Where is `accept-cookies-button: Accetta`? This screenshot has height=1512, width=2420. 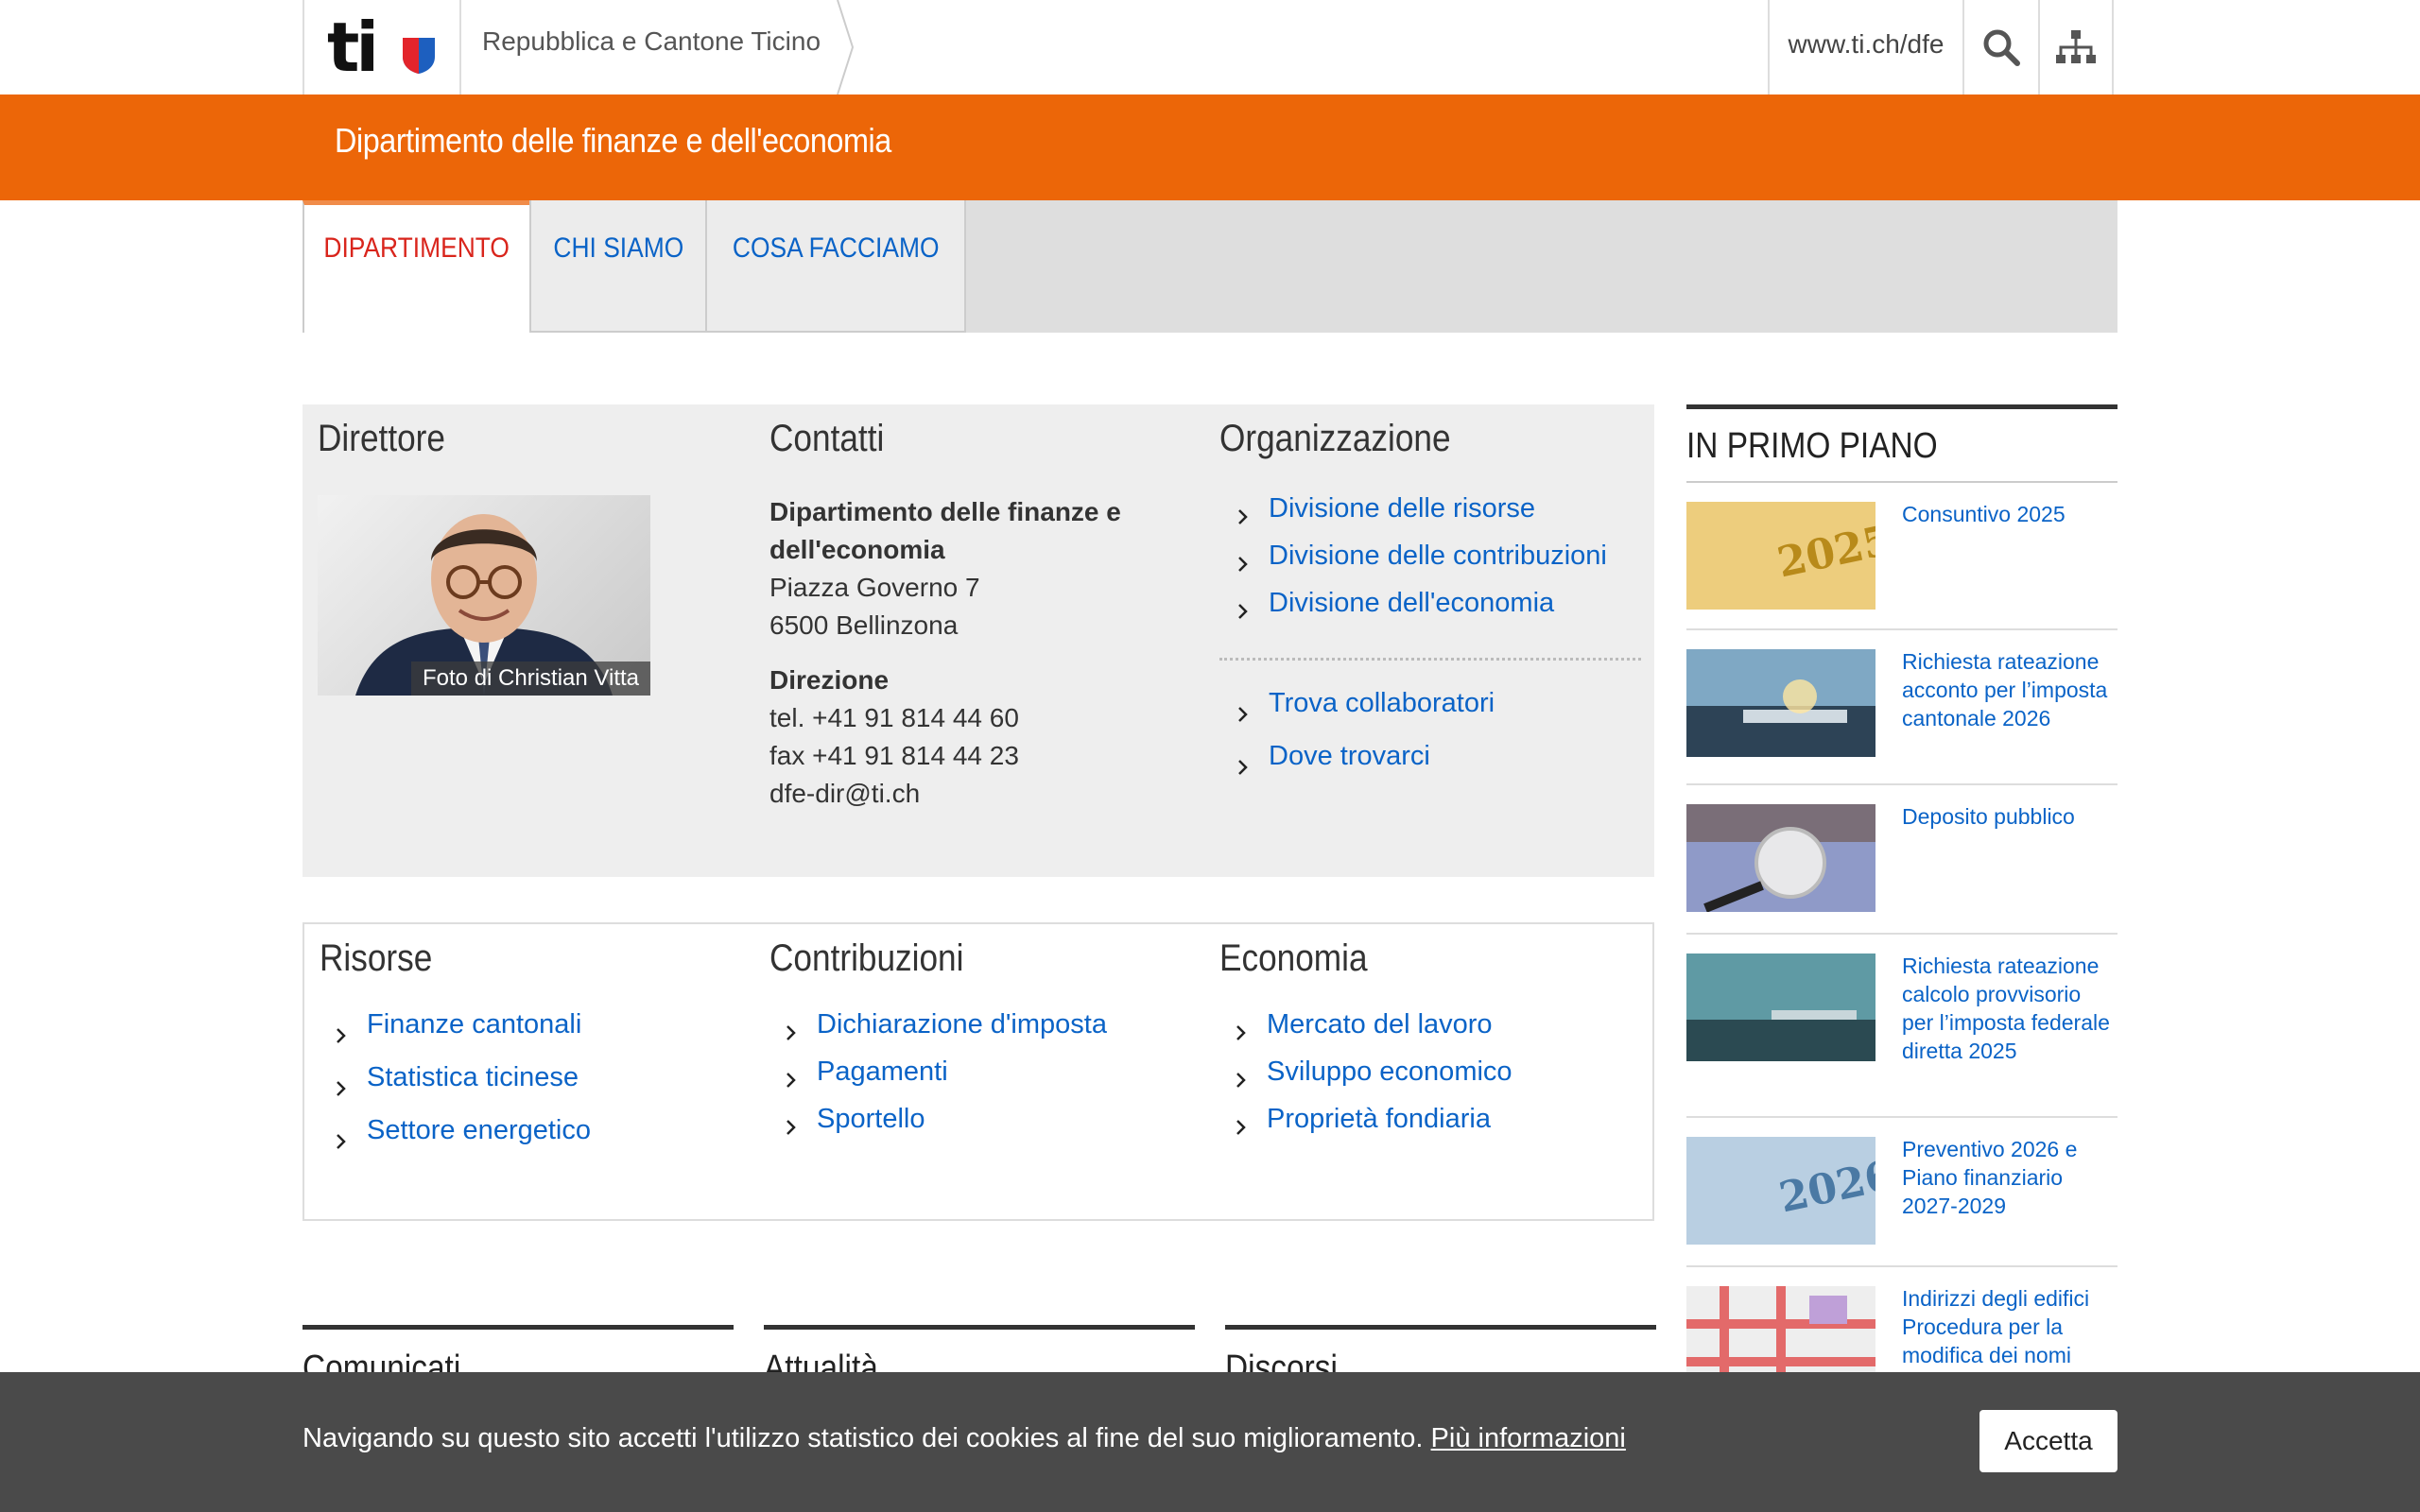
accept-cookies-button: Accetta is located at coordinates (2048, 1441).